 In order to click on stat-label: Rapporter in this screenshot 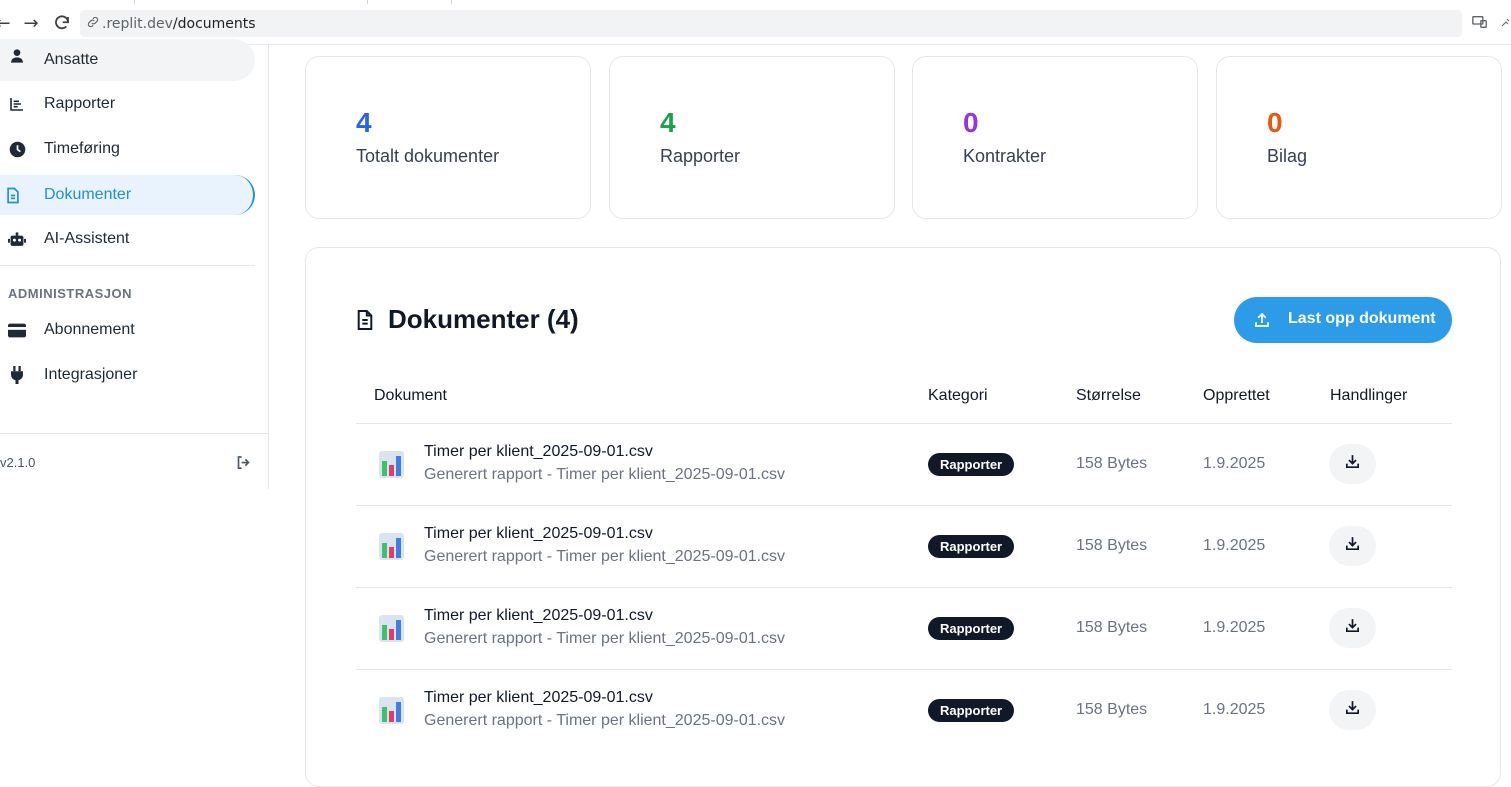, I will do `click(700, 156)`.